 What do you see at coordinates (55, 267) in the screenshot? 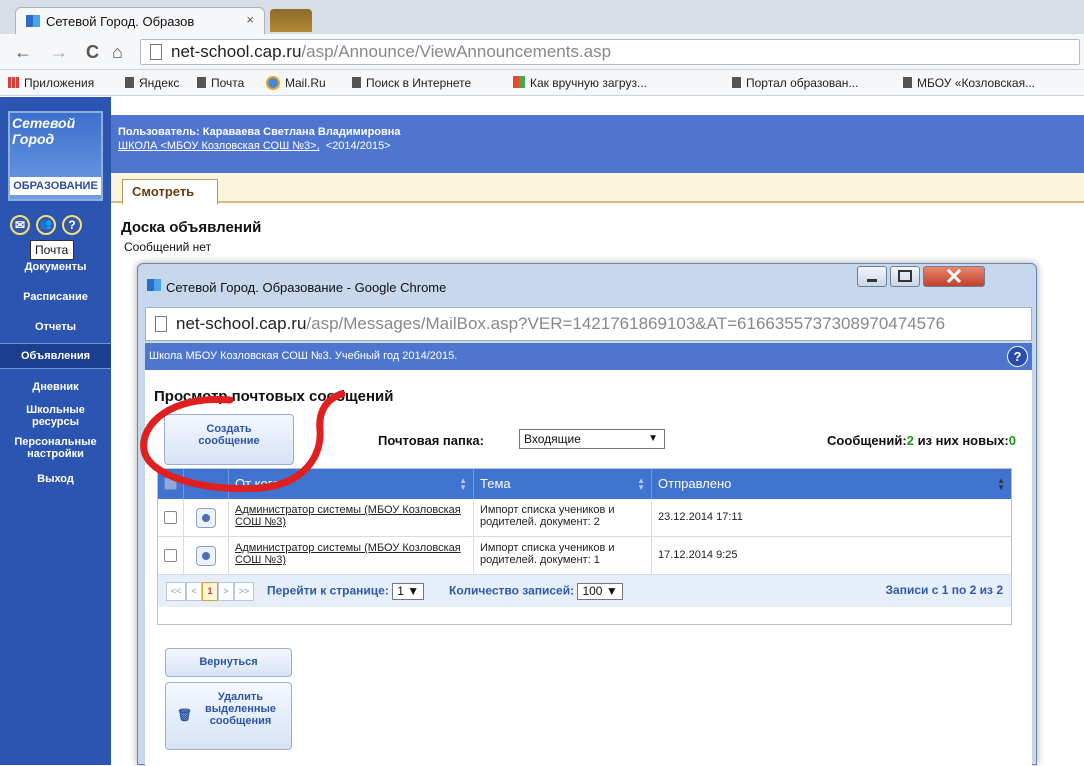
I see `sidebar-item-documents: Документы` at bounding box center [55, 267].